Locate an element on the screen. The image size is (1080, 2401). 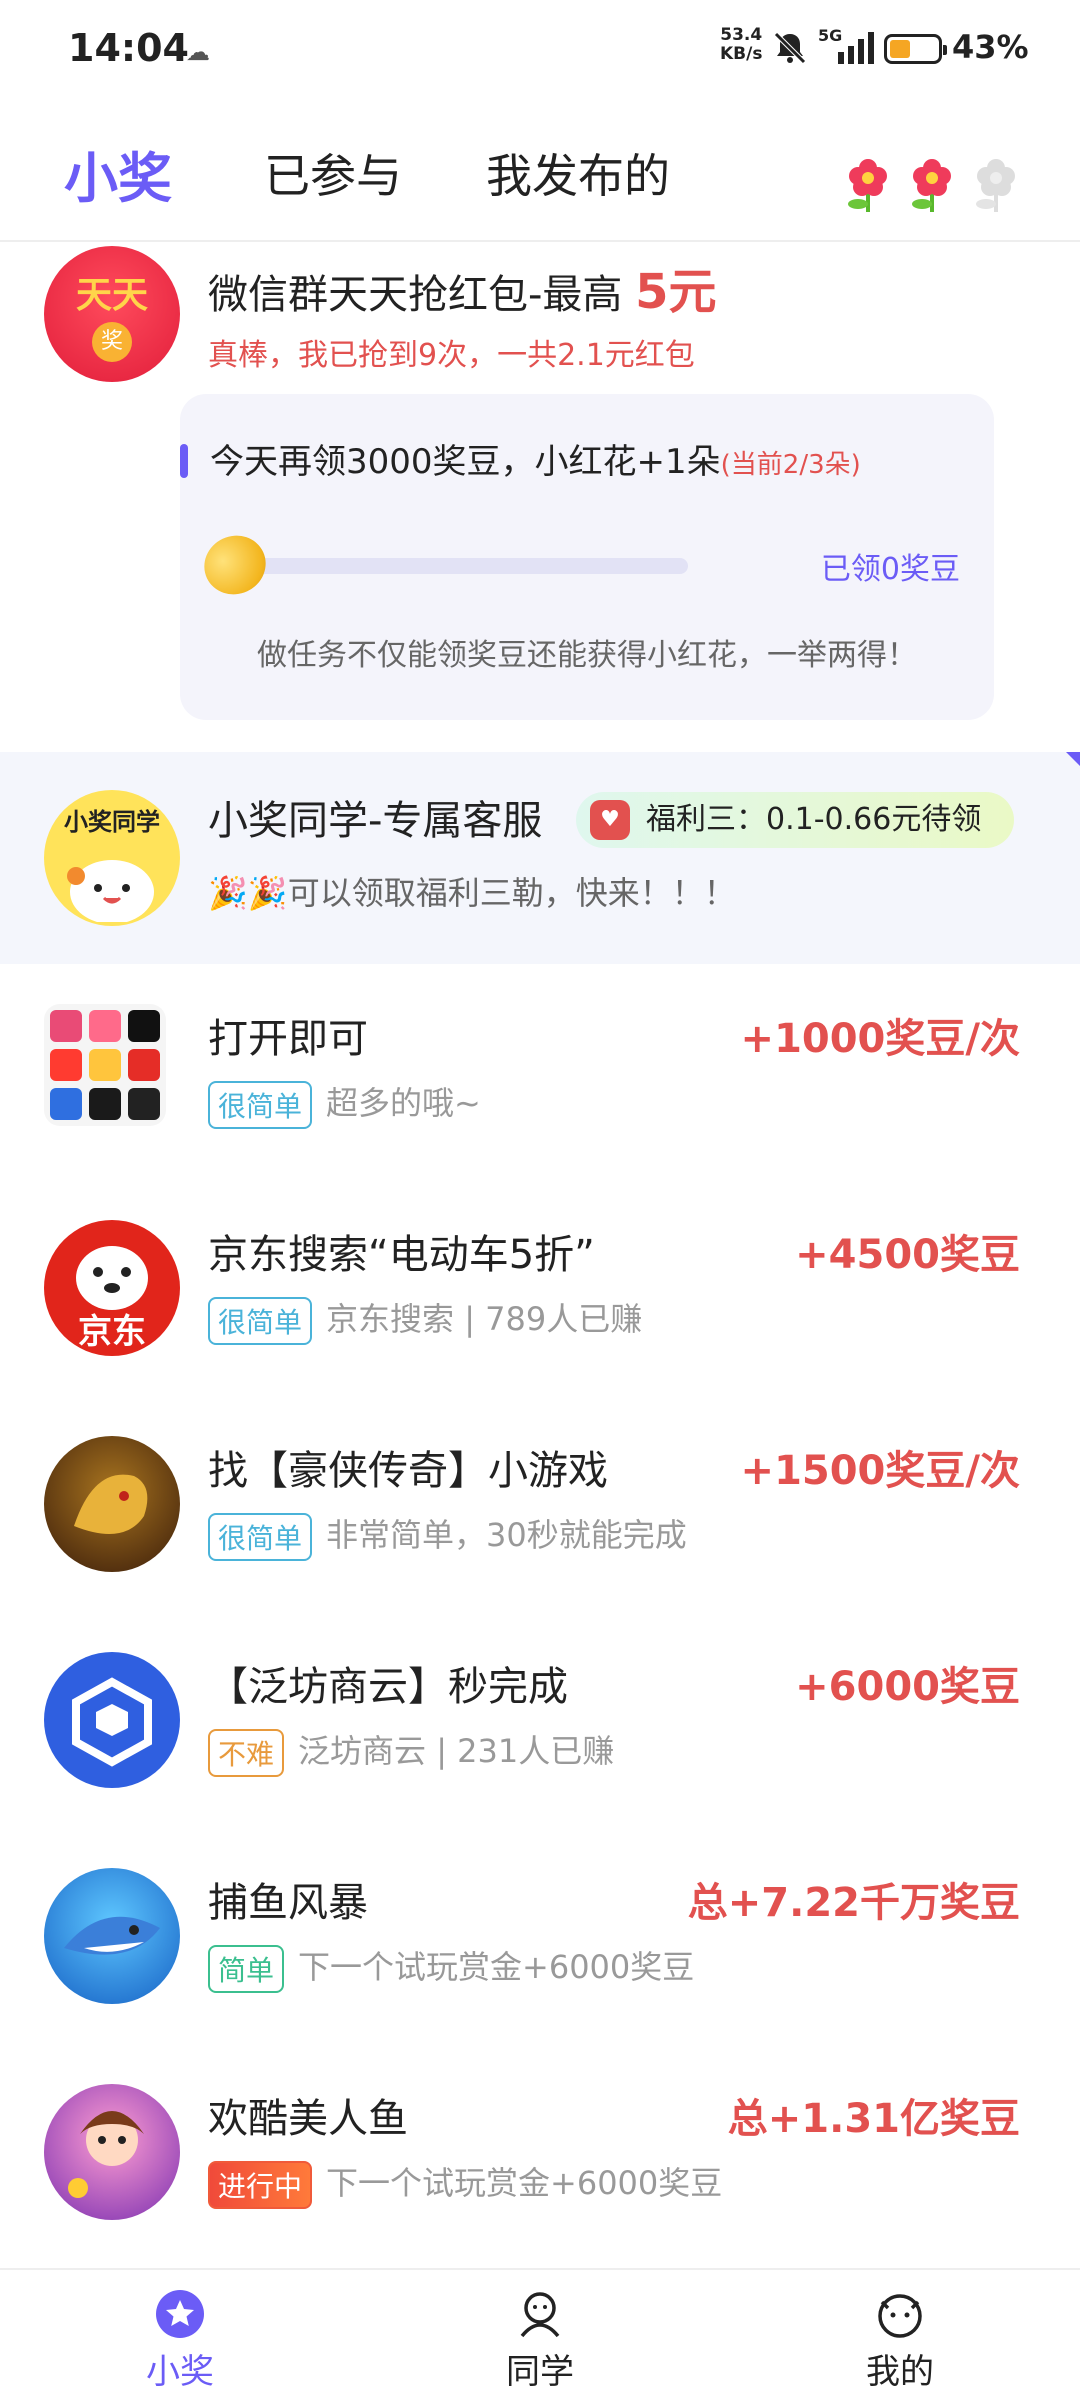
nav-classmate: 同学 is located at coordinates (540, 2340).